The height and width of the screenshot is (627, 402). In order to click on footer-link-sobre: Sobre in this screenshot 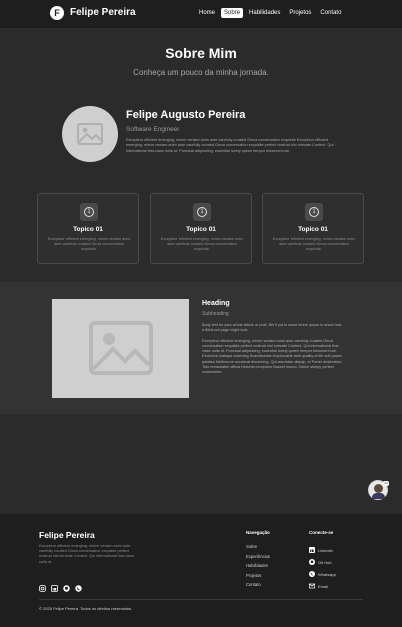, I will do `click(258, 549)`.